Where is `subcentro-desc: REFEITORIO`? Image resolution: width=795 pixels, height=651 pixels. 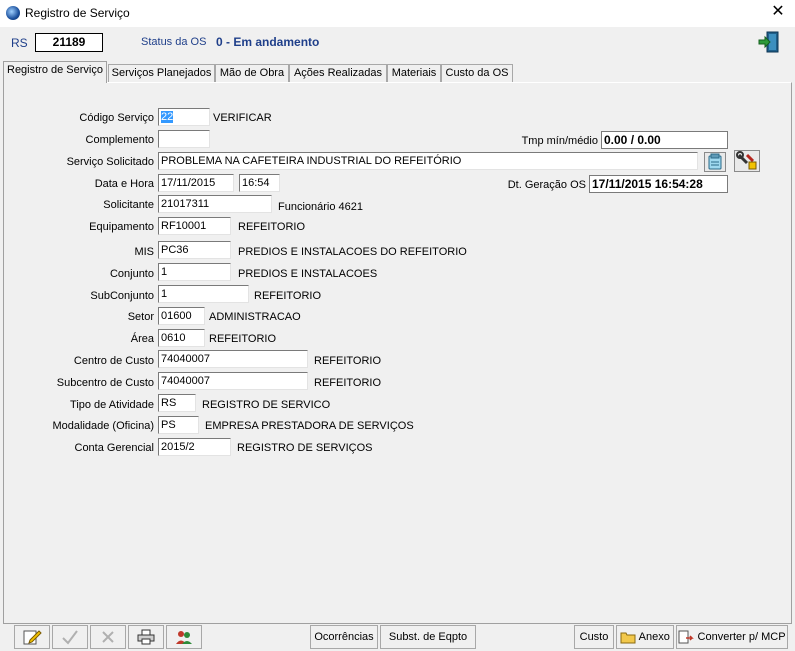
subcentro-desc: REFEITORIO is located at coordinates (348, 383).